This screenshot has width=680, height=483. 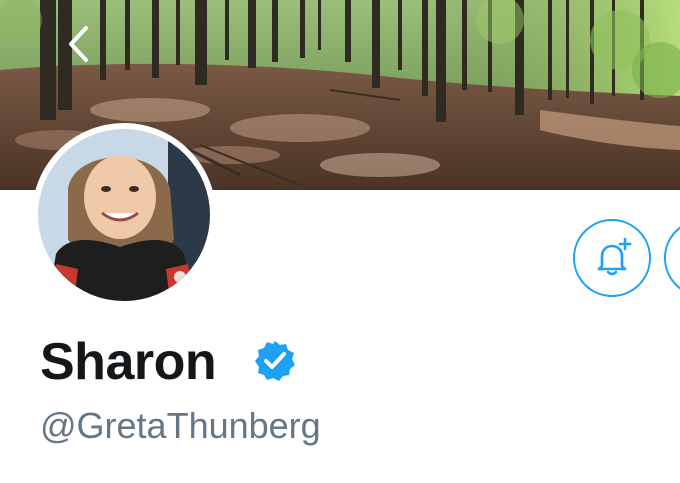 I want to click on avatar-image, so click(x=124, y=215).